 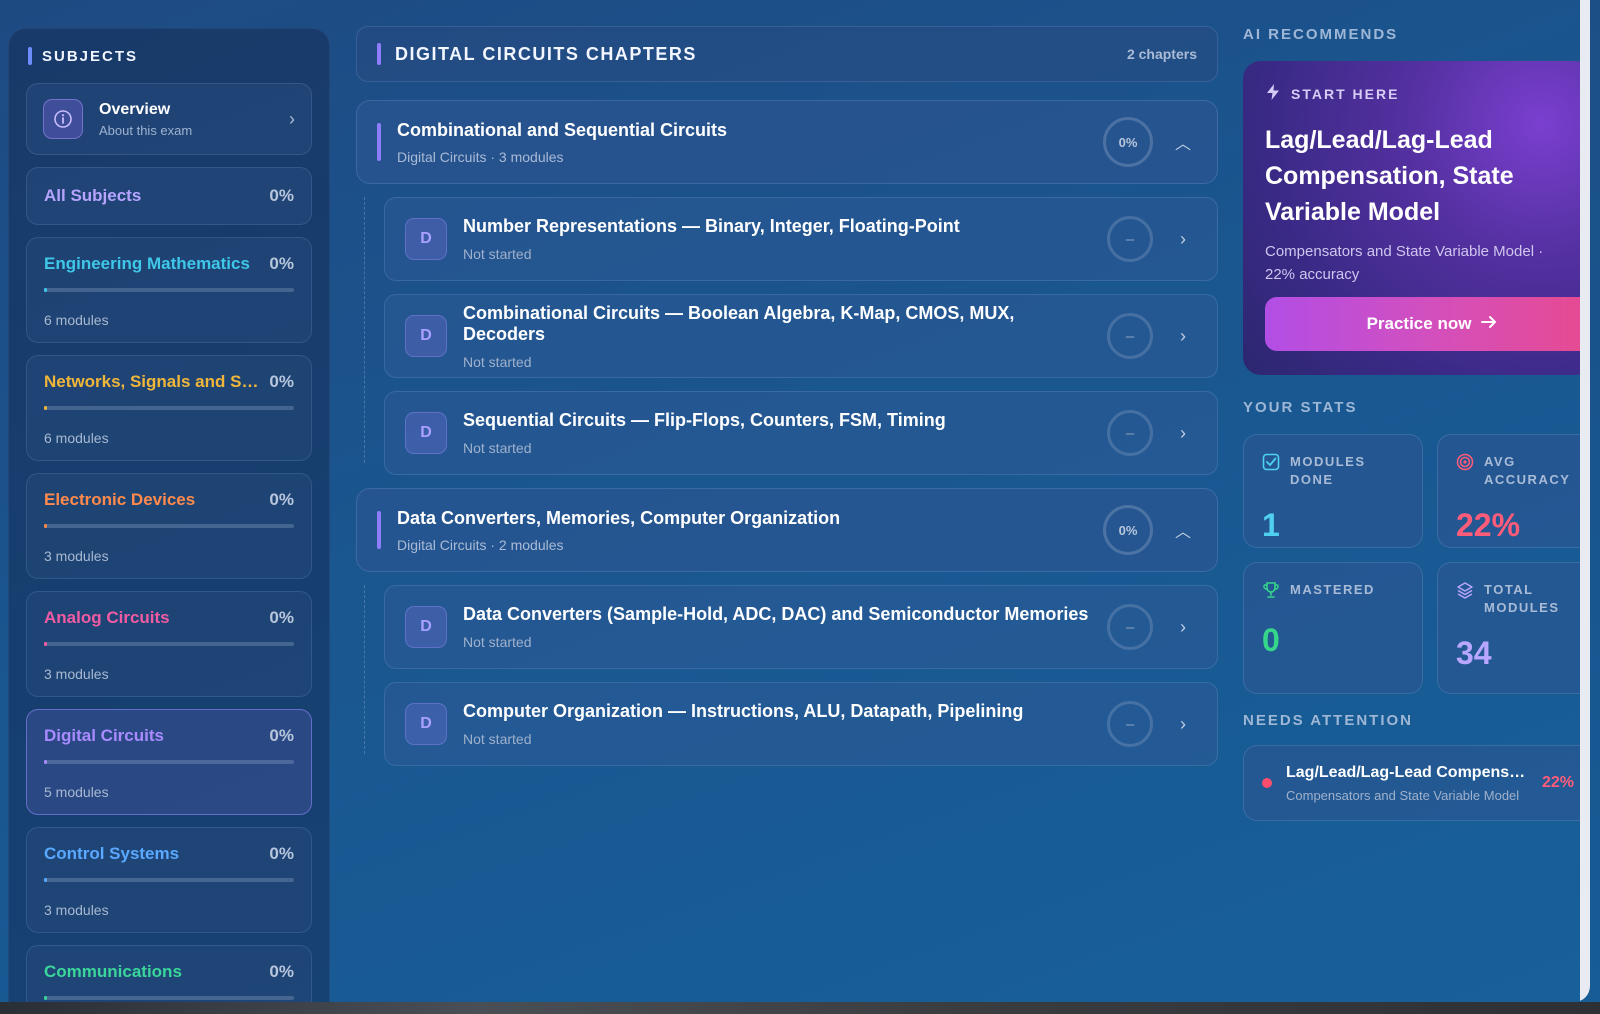 I want to click on chapter-title: Combinational and Sequential Circuits, so click(x=562, y=129).